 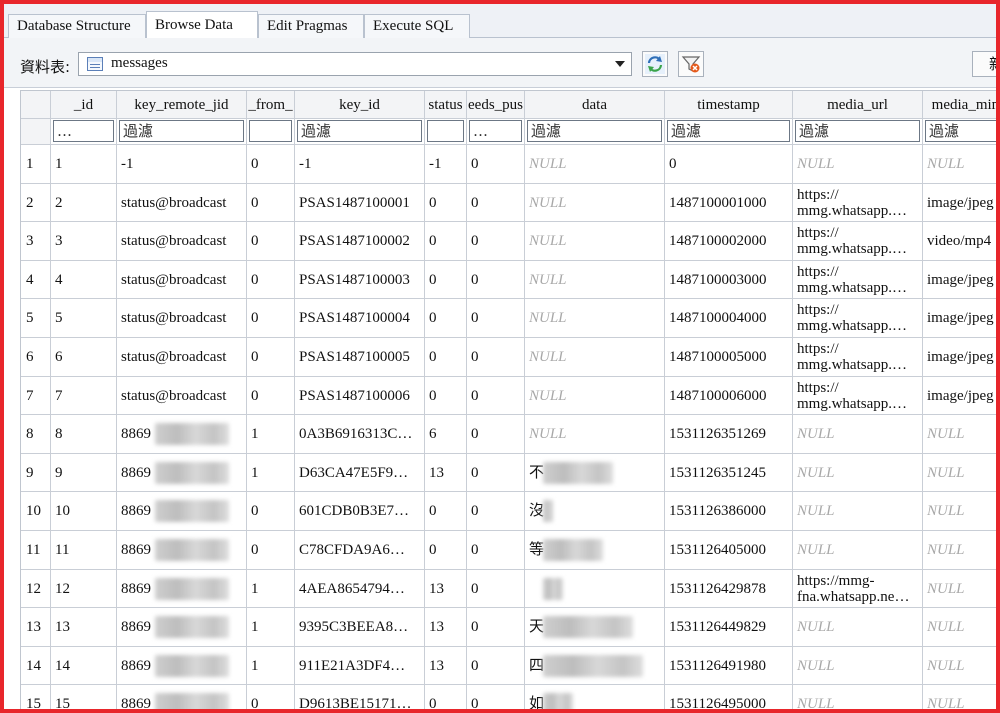 What do you see at coordinates (84, 473) in the screenshot?
I see `table-cell: 9` at bounding box center [84, 473].